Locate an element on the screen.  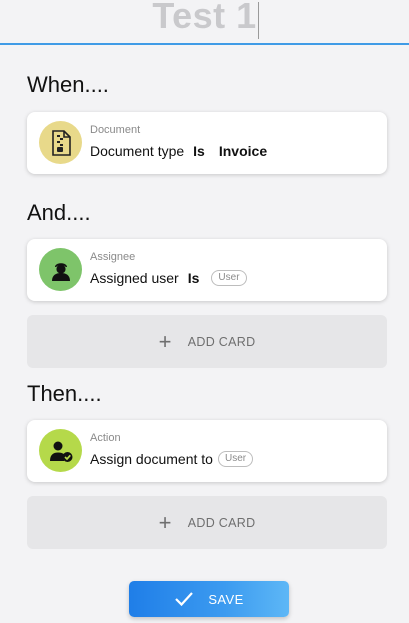
condition-card-assignee: Assignee Assigned user Is User is located at coordinates (207, 270).